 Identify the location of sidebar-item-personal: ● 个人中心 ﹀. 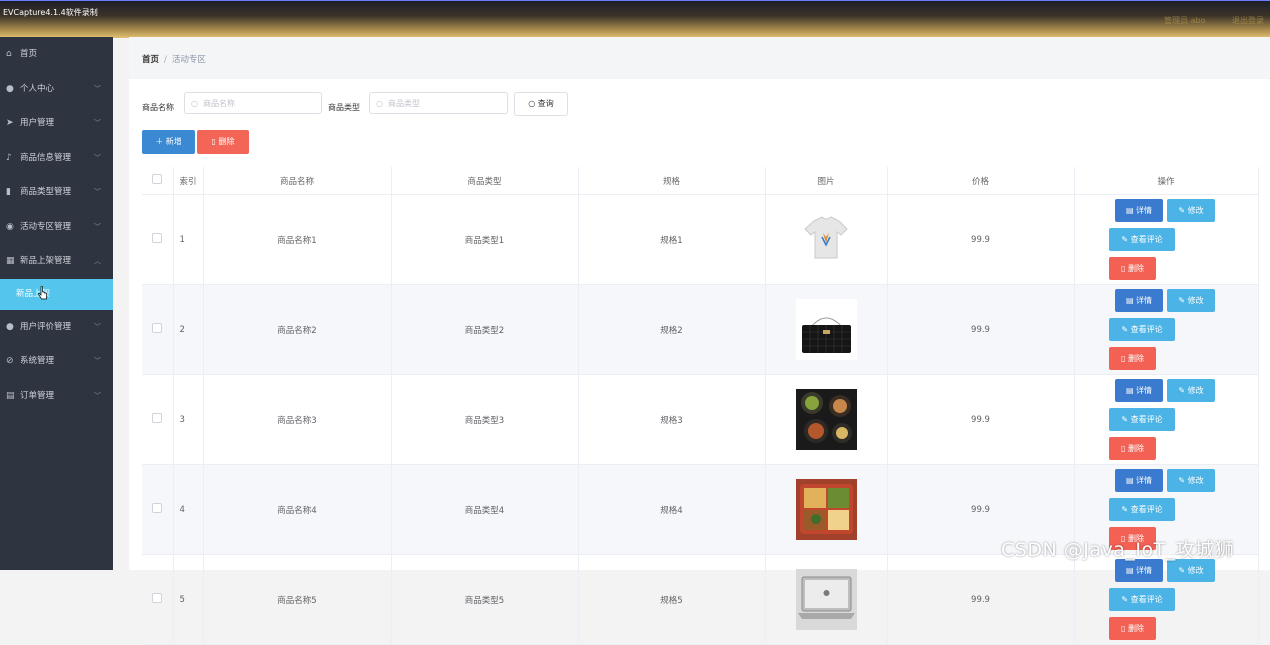
(56, 89).